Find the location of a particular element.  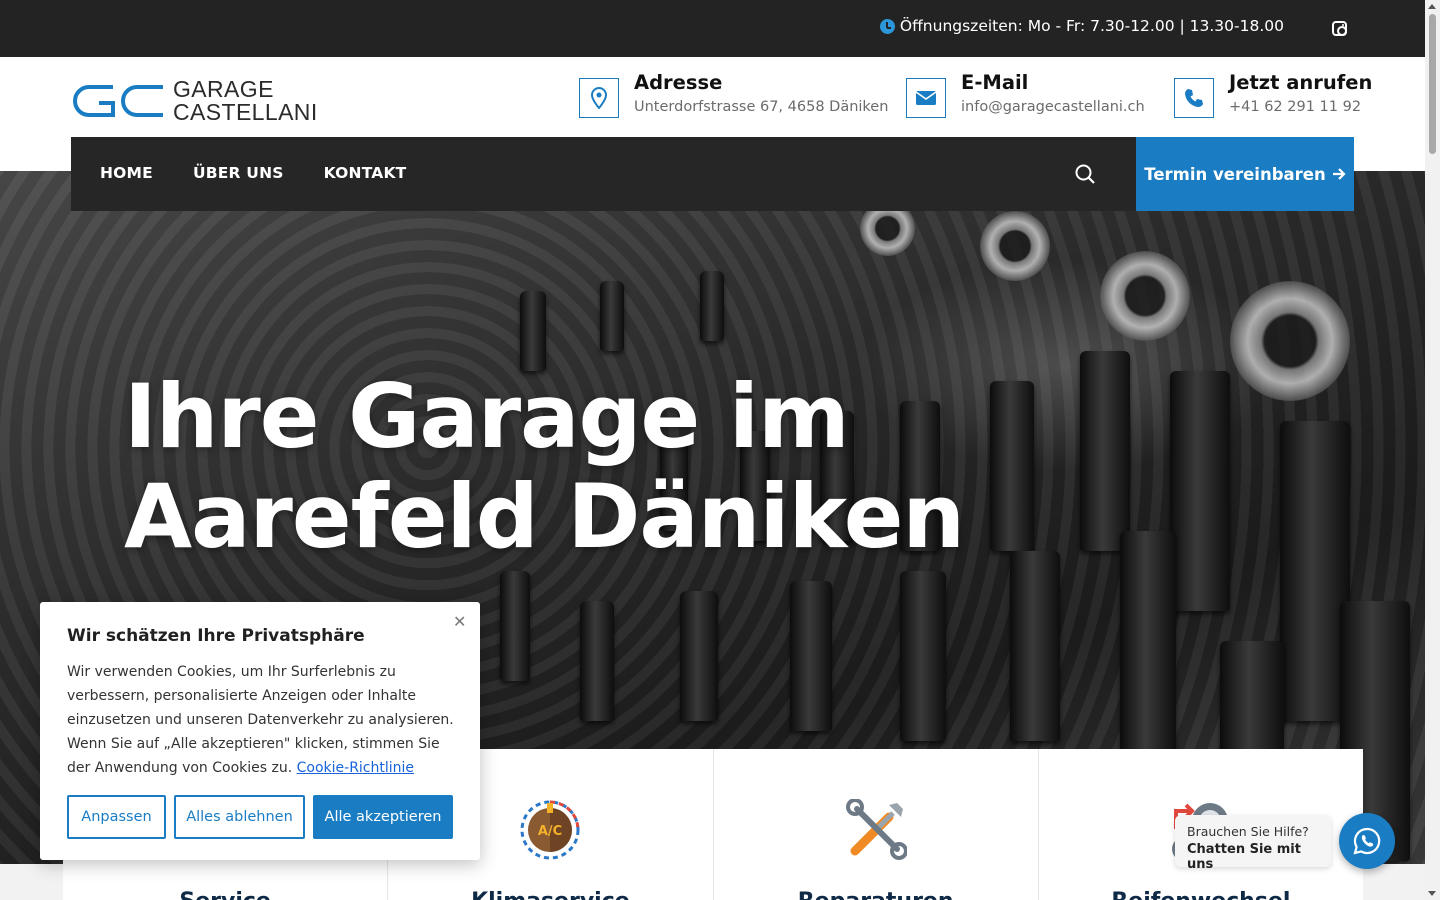

gc-logo-mark-icon is located at coordinates (118, 101).